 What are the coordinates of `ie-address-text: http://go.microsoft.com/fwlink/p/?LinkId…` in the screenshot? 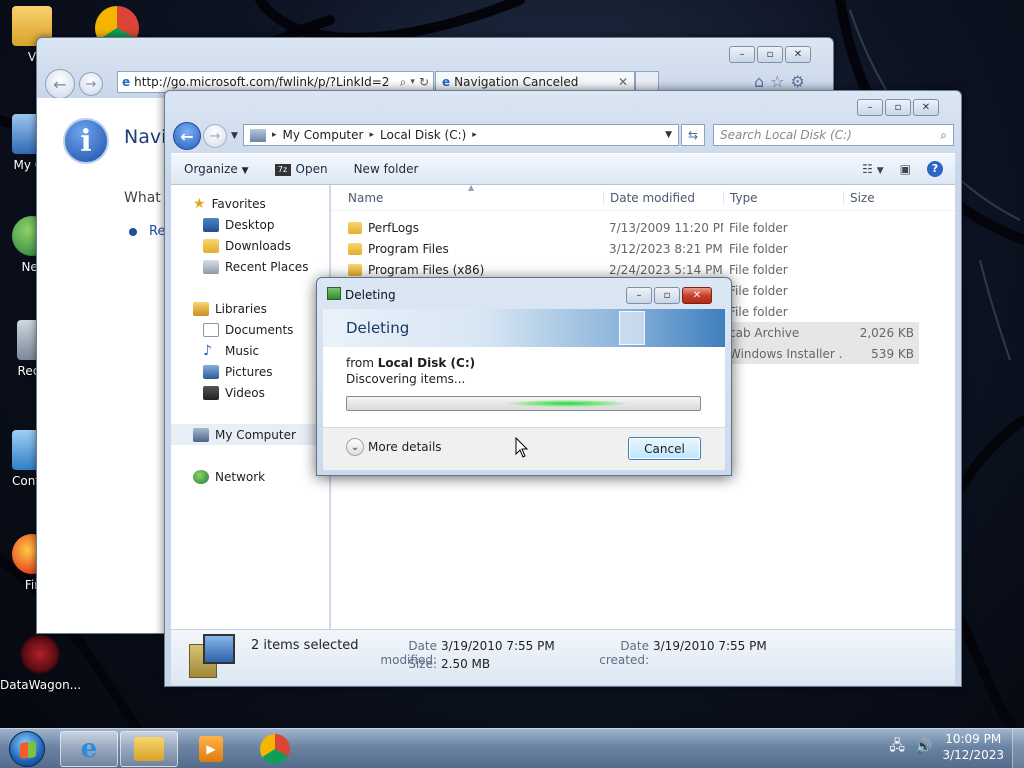 It's located at (262, 82).